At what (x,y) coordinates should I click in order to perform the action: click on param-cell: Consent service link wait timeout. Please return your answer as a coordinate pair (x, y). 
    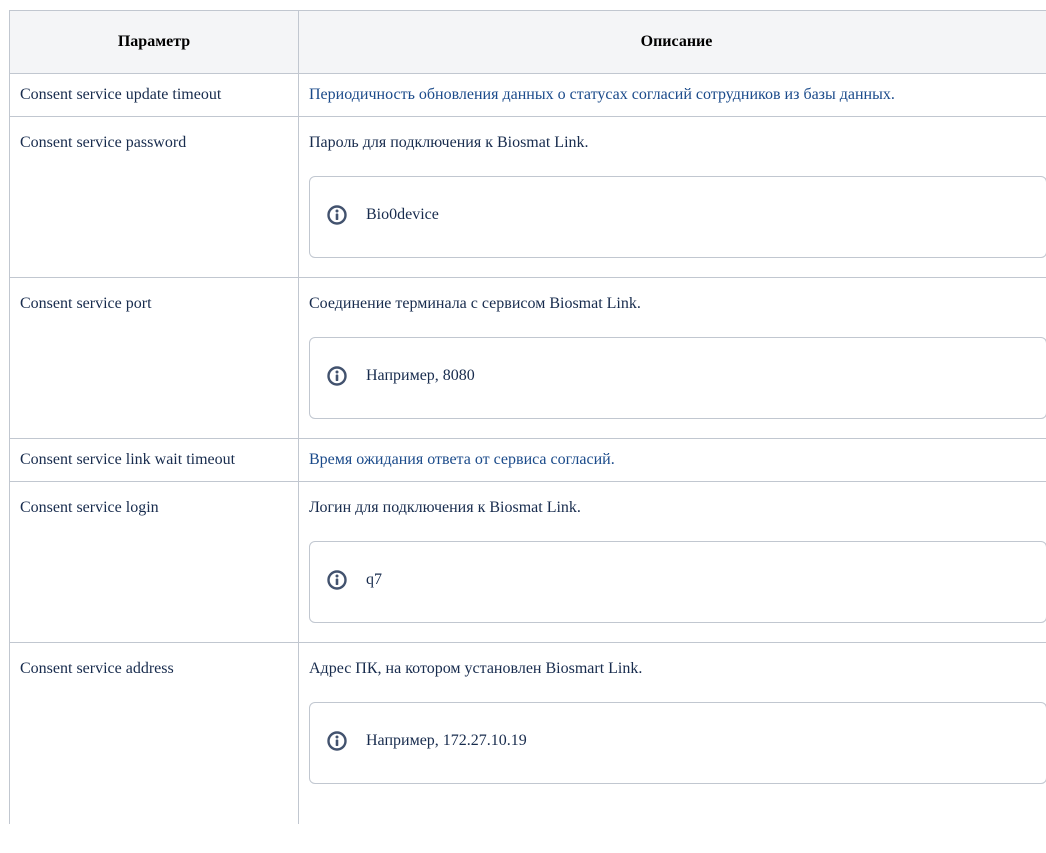
    Looking at the image, I should click on (154, 460).